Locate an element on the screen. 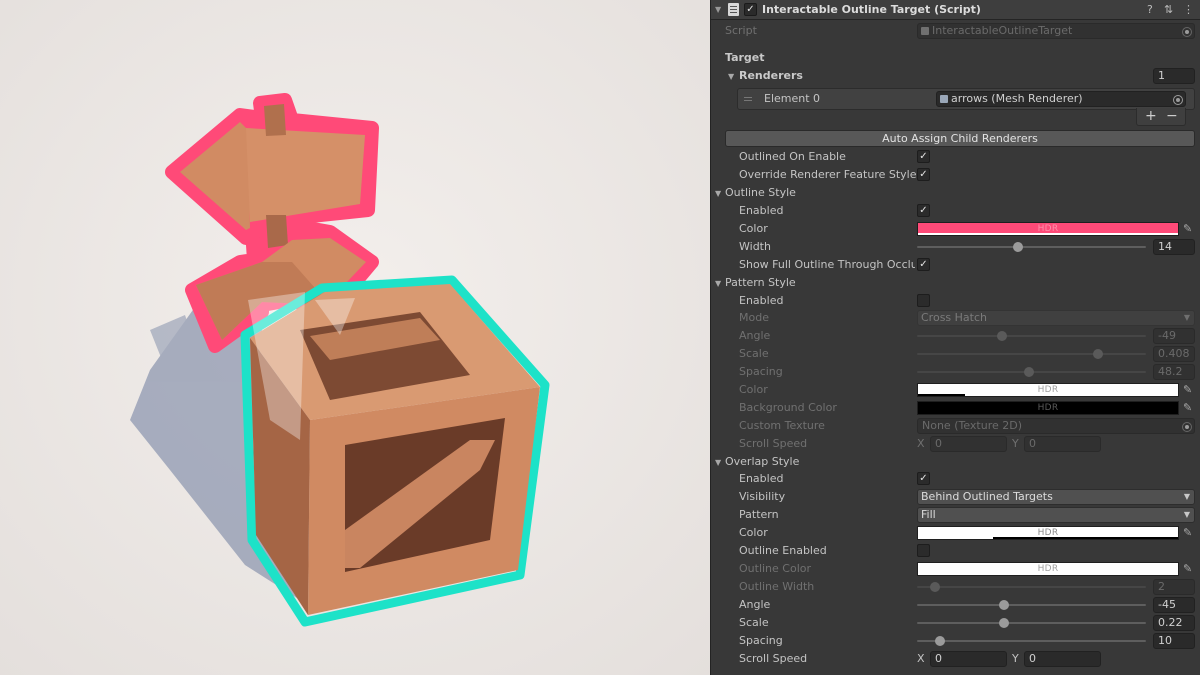 This screenshot has width=1200, height=675. fold-arrow-icon: ▼ is located at coordinates (718, 9).